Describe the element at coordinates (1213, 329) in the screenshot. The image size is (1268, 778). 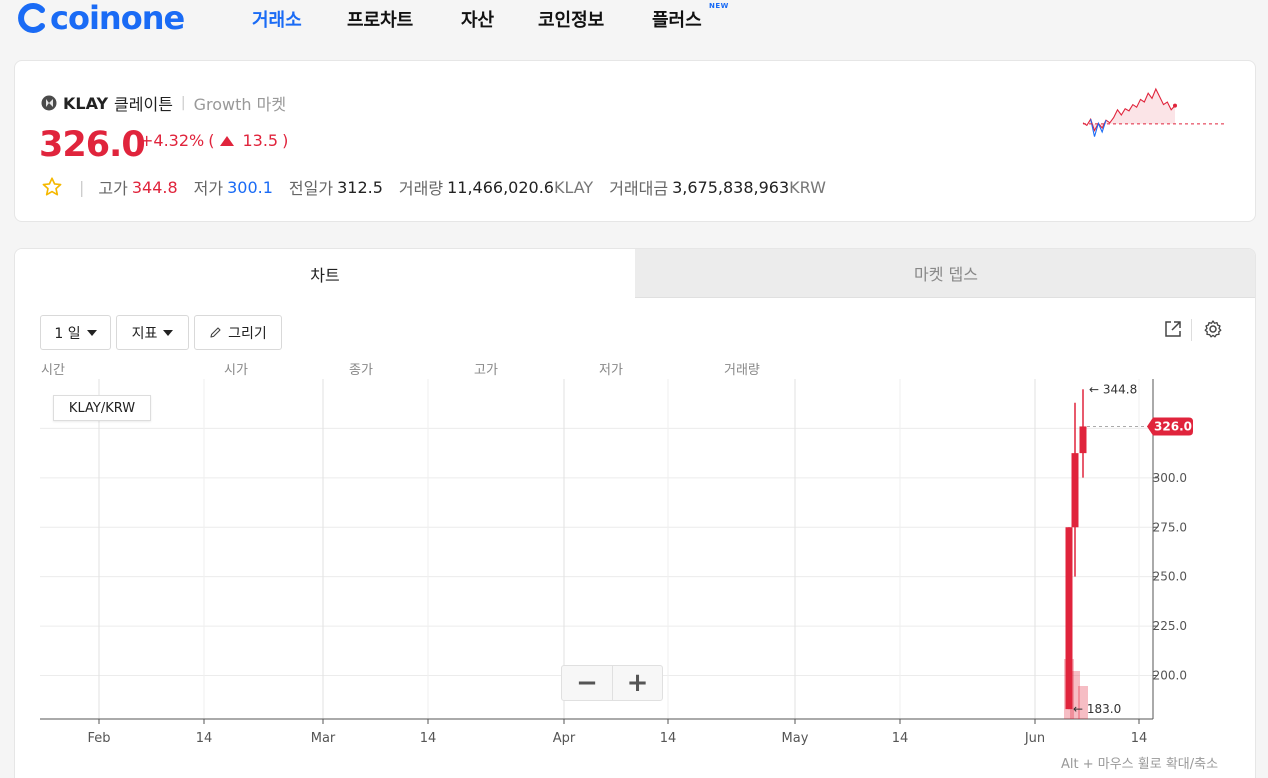
I see `settings-gear-icon` at that location.